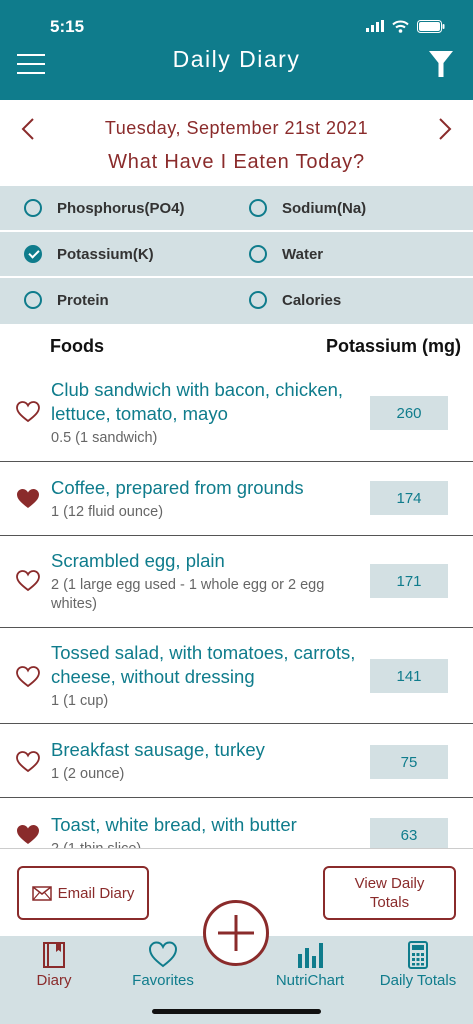  I want to click on food-portion: 0.5 (1 sandwich), so click(104, 438).